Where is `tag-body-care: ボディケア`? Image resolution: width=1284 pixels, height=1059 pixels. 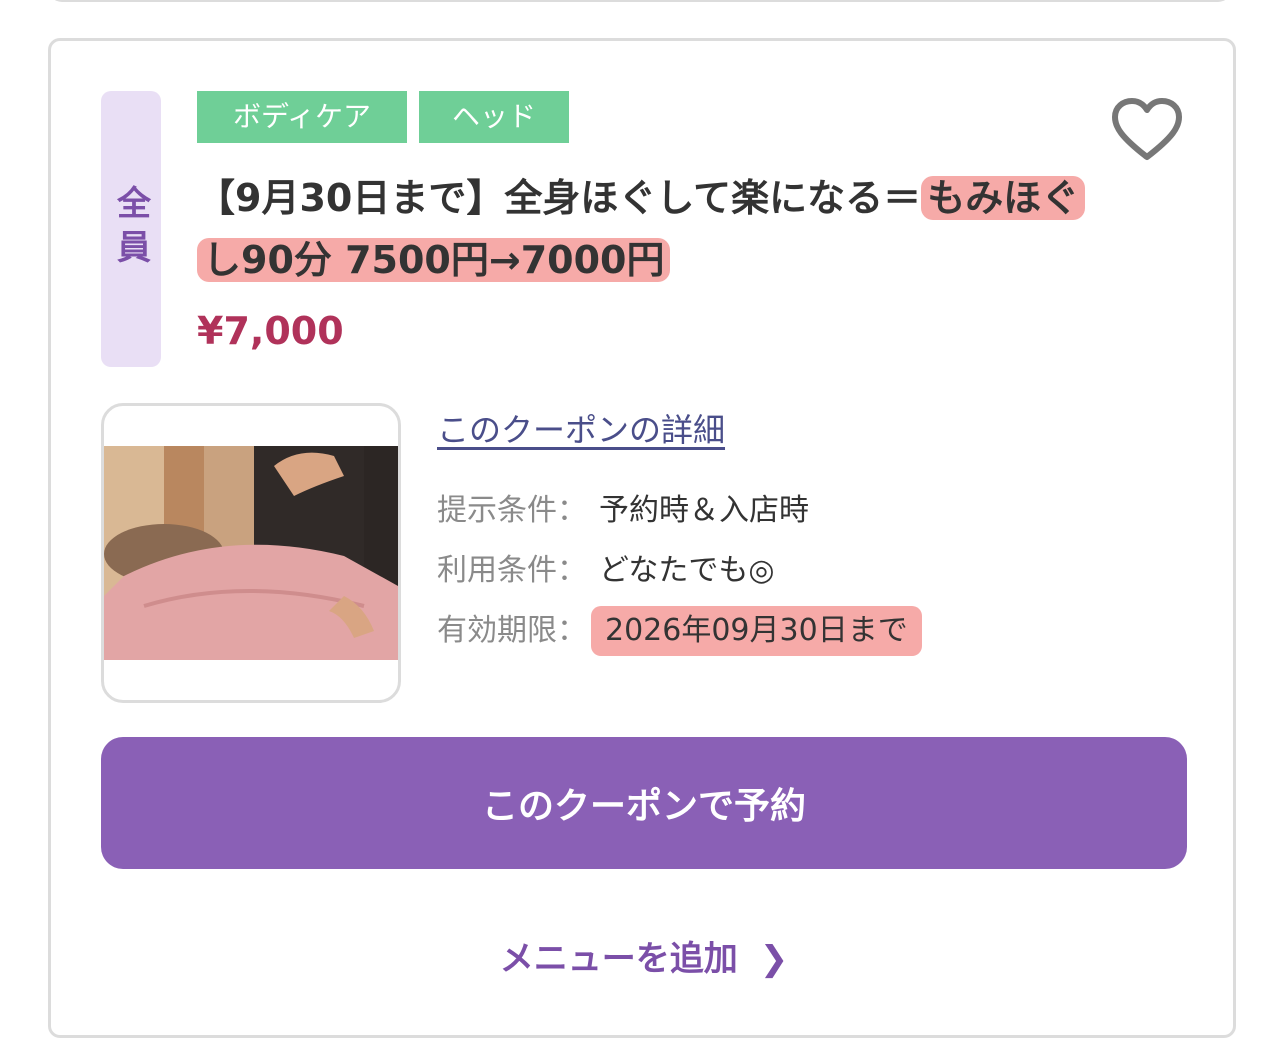 tag-body-care: ボディケア is located at coordinates (302, 117).